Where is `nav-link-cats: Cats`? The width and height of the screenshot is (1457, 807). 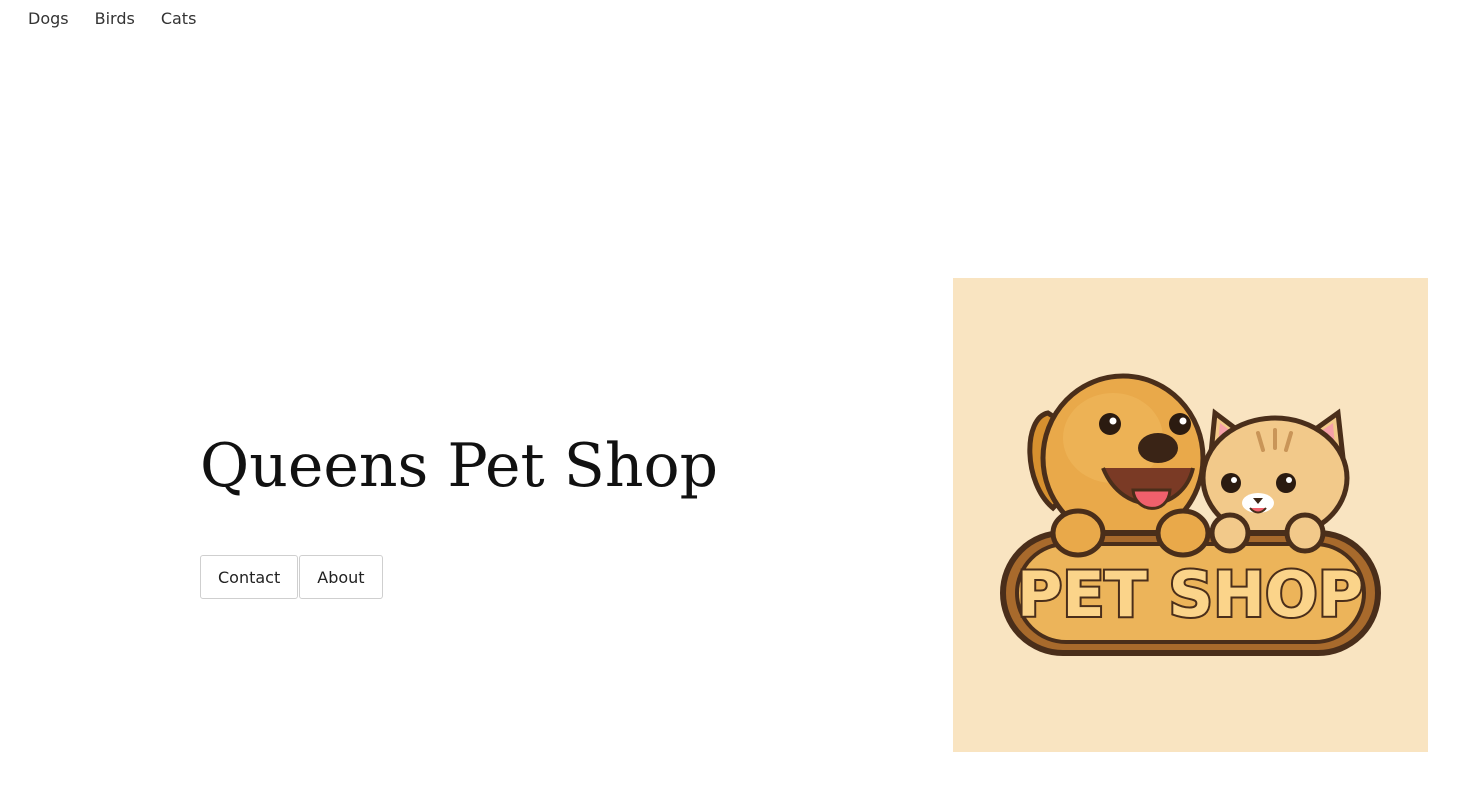 nav-link-cats: Cats is located at coordinates (179, 19).